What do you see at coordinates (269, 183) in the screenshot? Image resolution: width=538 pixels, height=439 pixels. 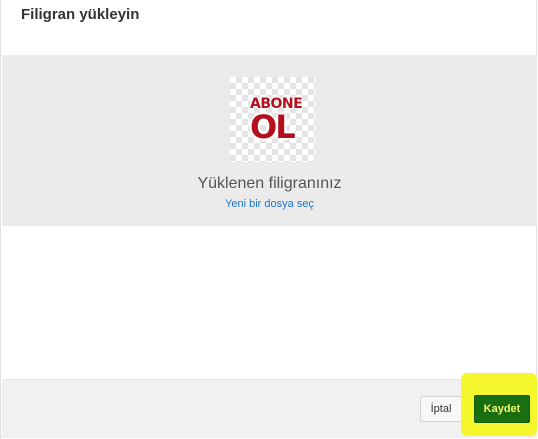 I see `uploaded-watermark-label: Yüklenen filigranınız` at bounding box center [269, 183].